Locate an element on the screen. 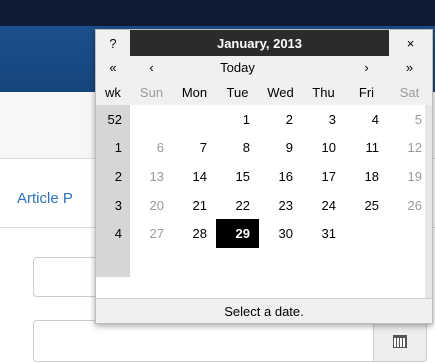  weekday-header-wed: Wed is located at coordinates (280, 92).